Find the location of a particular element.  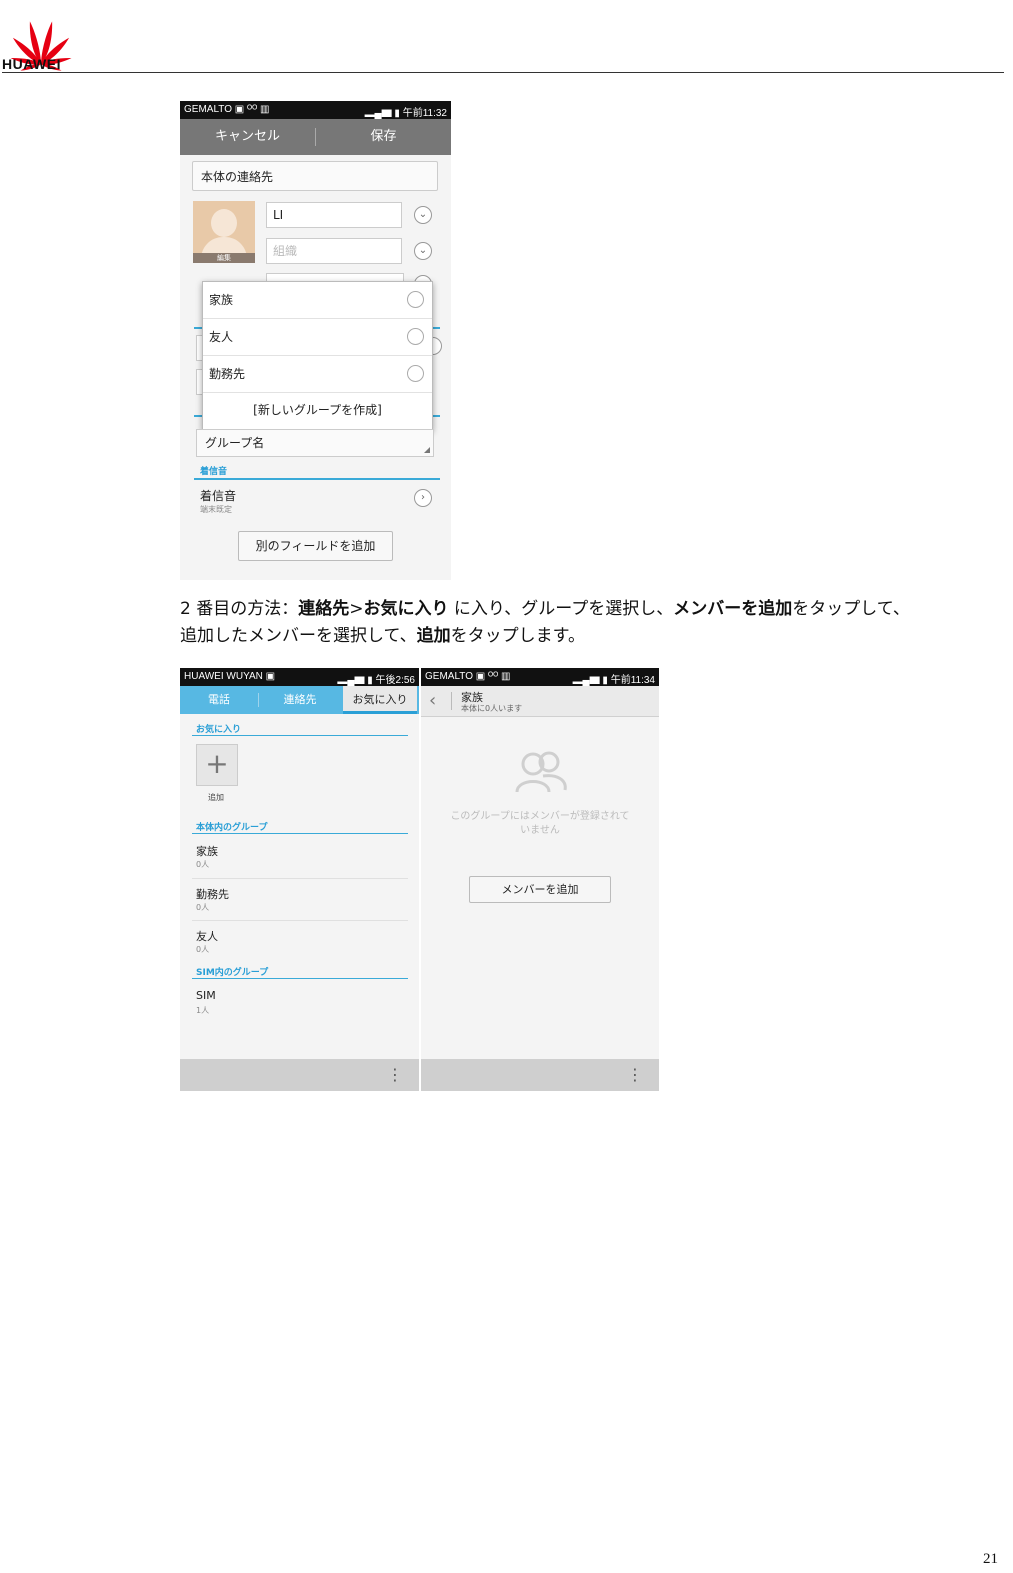

device-groups-section-title: 本体内のグループ is located at coordinates (232, 828).